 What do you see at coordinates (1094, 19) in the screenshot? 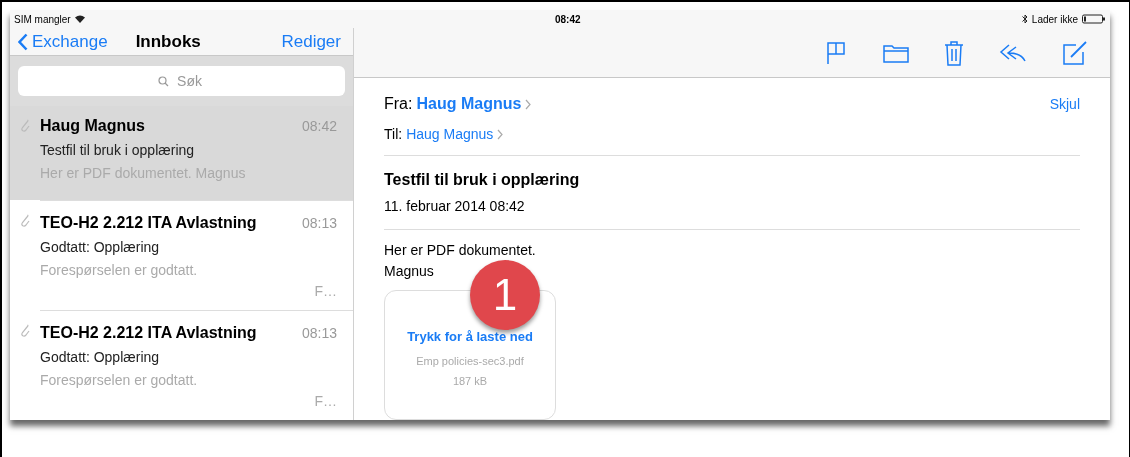
I see `battery-icon` at bounding box center [1094, 19].